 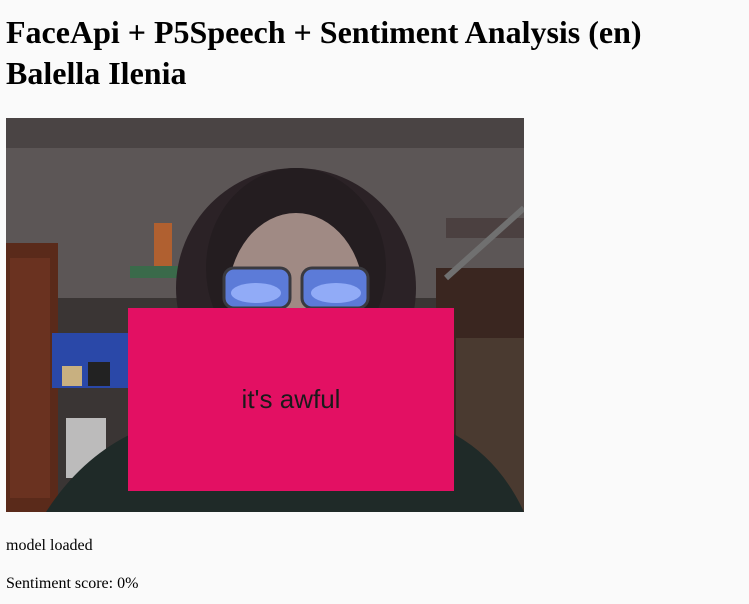 I want to click on sentiment-score-label: Sentiment score:, so click(x=60, y=583).